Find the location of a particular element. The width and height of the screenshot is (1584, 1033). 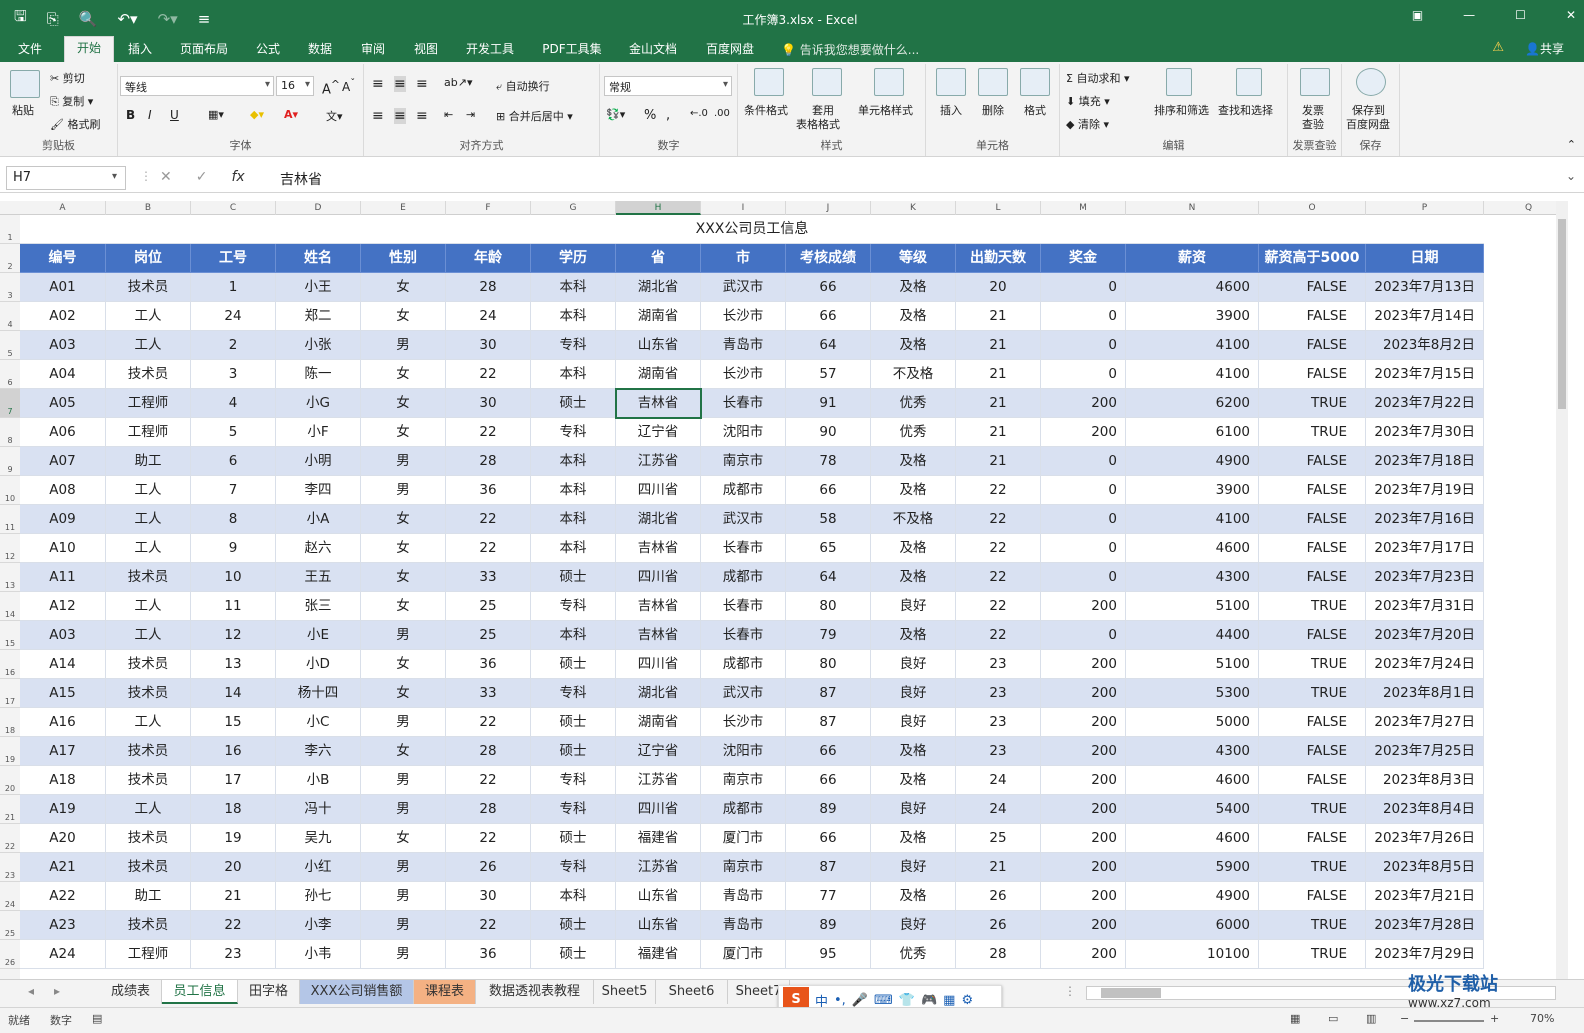

table-cell: 30 is located at coordinates (488, 896).